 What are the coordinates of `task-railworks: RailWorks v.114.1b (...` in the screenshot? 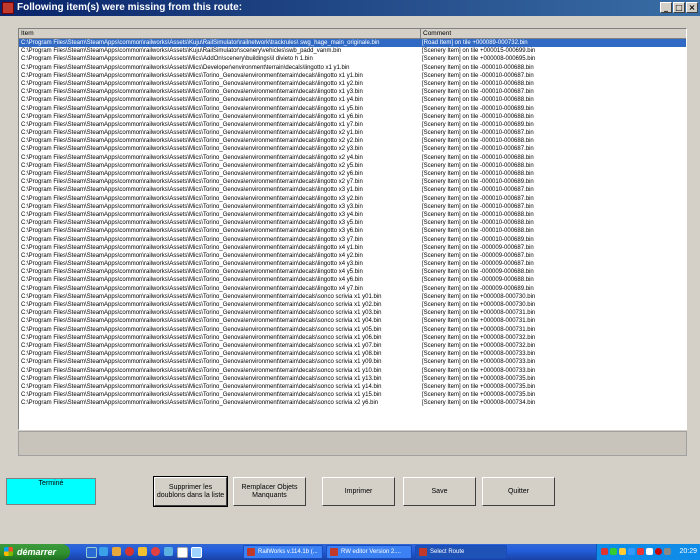 It's located at (283, 552).